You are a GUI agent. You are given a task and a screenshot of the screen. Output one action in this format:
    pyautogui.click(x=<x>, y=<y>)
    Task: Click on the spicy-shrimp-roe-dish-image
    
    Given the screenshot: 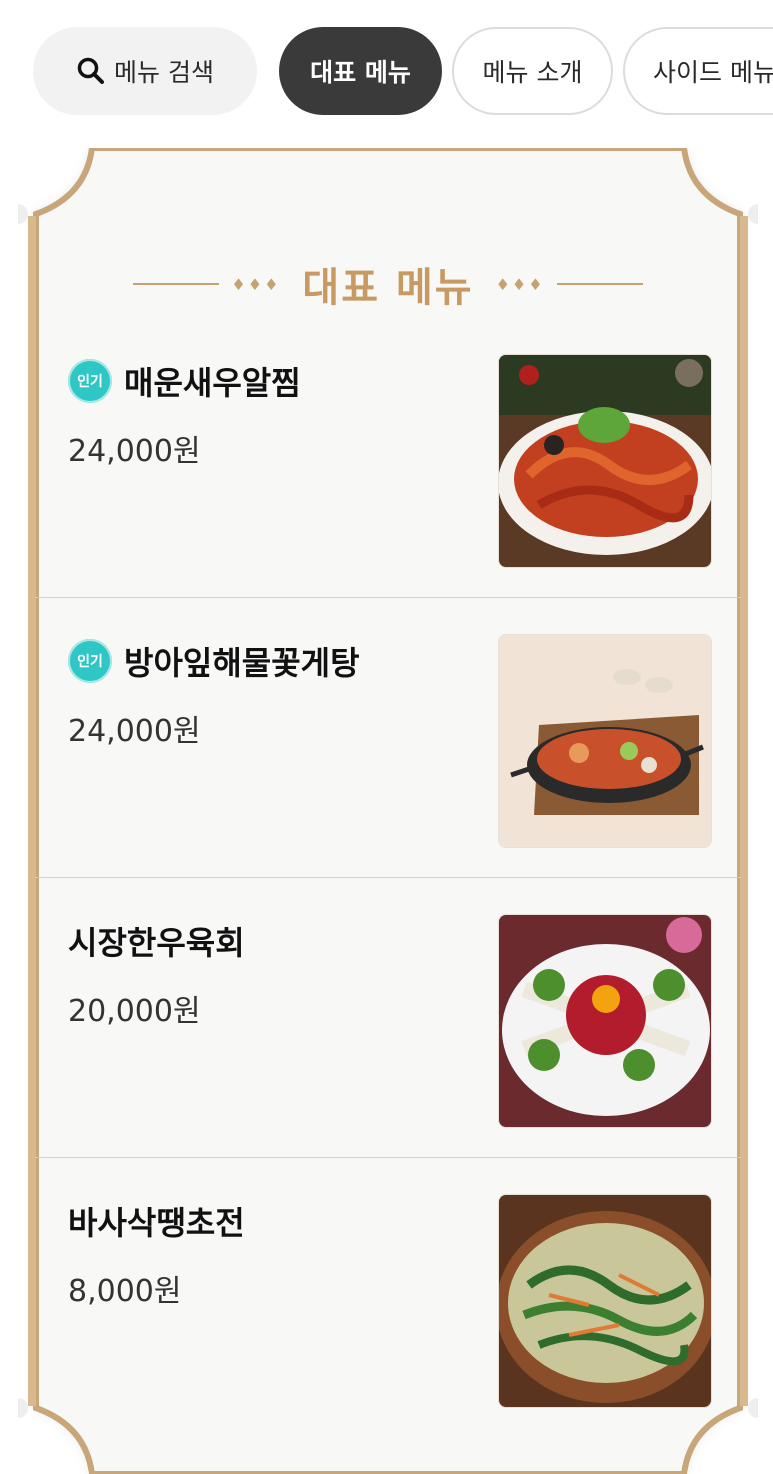 What is the action you would take?
    pyautogui.click(x=605, y=461)
    